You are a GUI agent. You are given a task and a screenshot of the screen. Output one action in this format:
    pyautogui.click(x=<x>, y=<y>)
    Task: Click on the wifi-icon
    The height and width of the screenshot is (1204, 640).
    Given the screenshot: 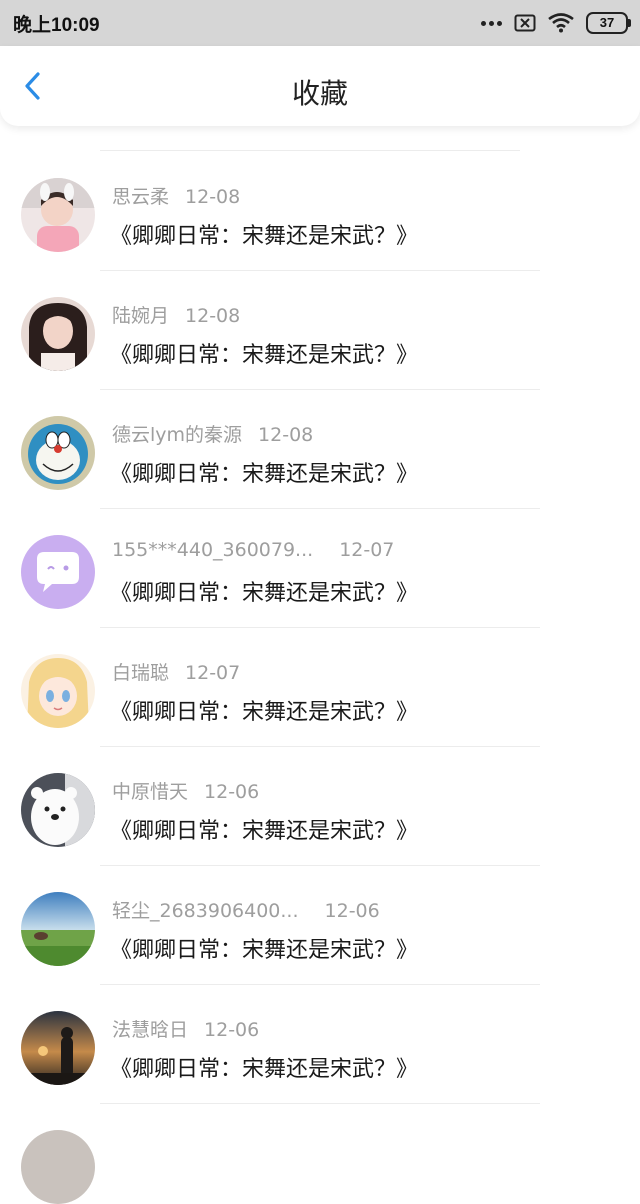 What is the action you would take?
    pyautogui.click(x=561, y=23)
    